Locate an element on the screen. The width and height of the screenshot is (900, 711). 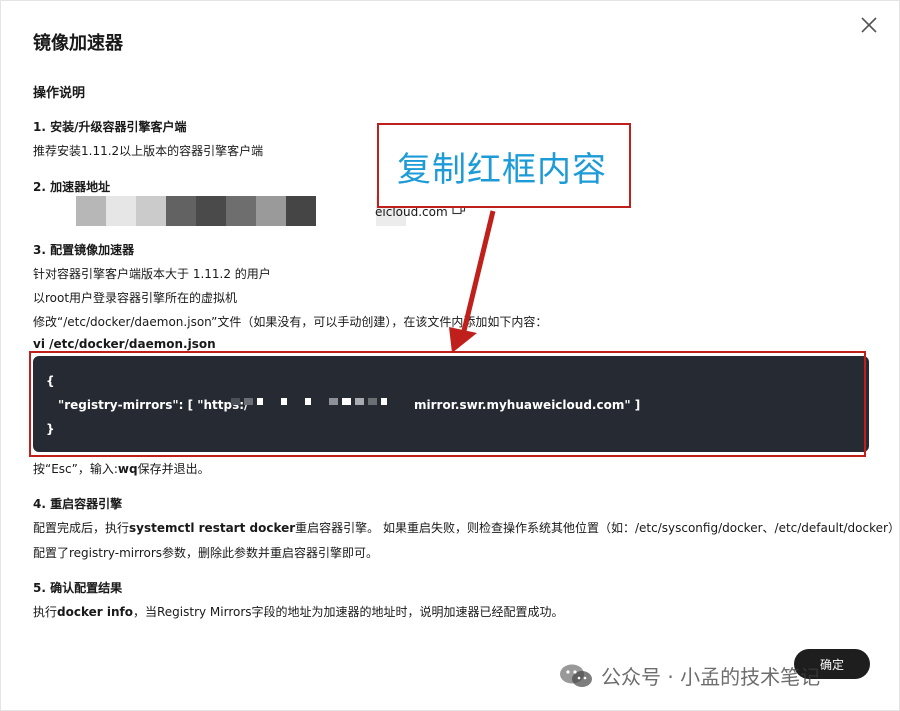
code-close-brace: } is located at coordinates (50, 429).